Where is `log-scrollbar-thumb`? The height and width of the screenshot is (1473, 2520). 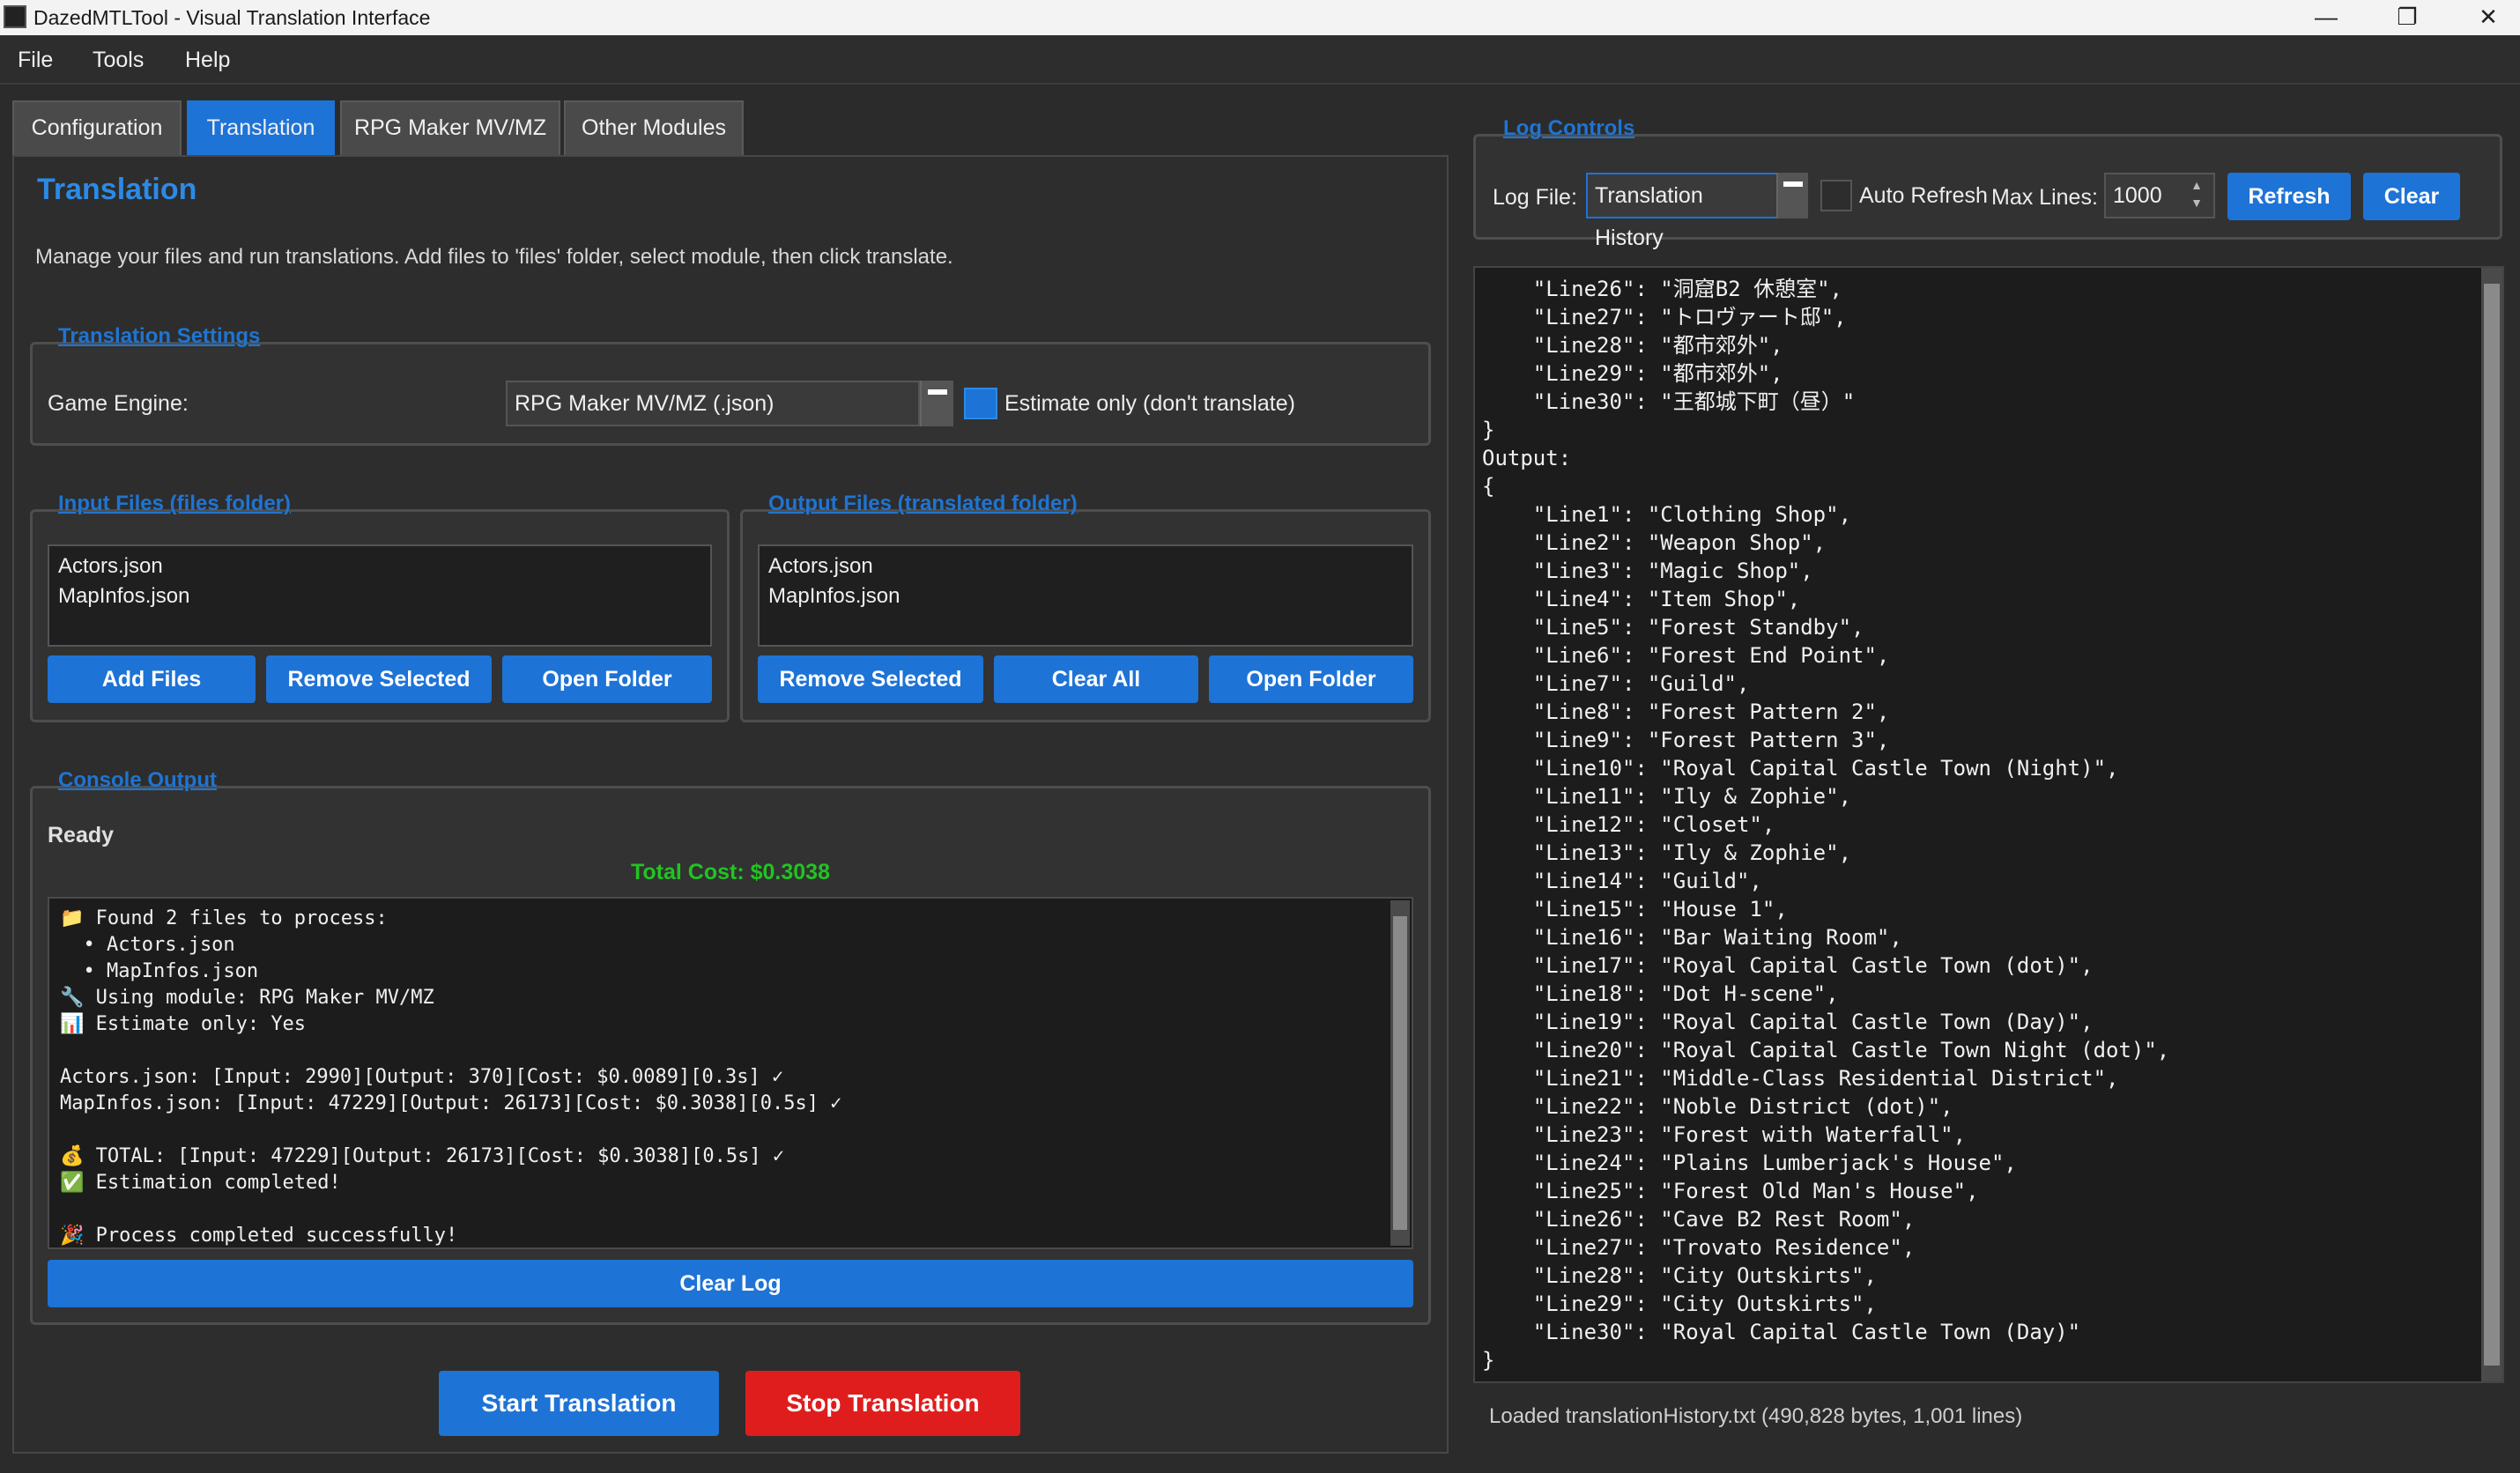
log-scrollbar-thumb is located at coordinates (2492, 825).